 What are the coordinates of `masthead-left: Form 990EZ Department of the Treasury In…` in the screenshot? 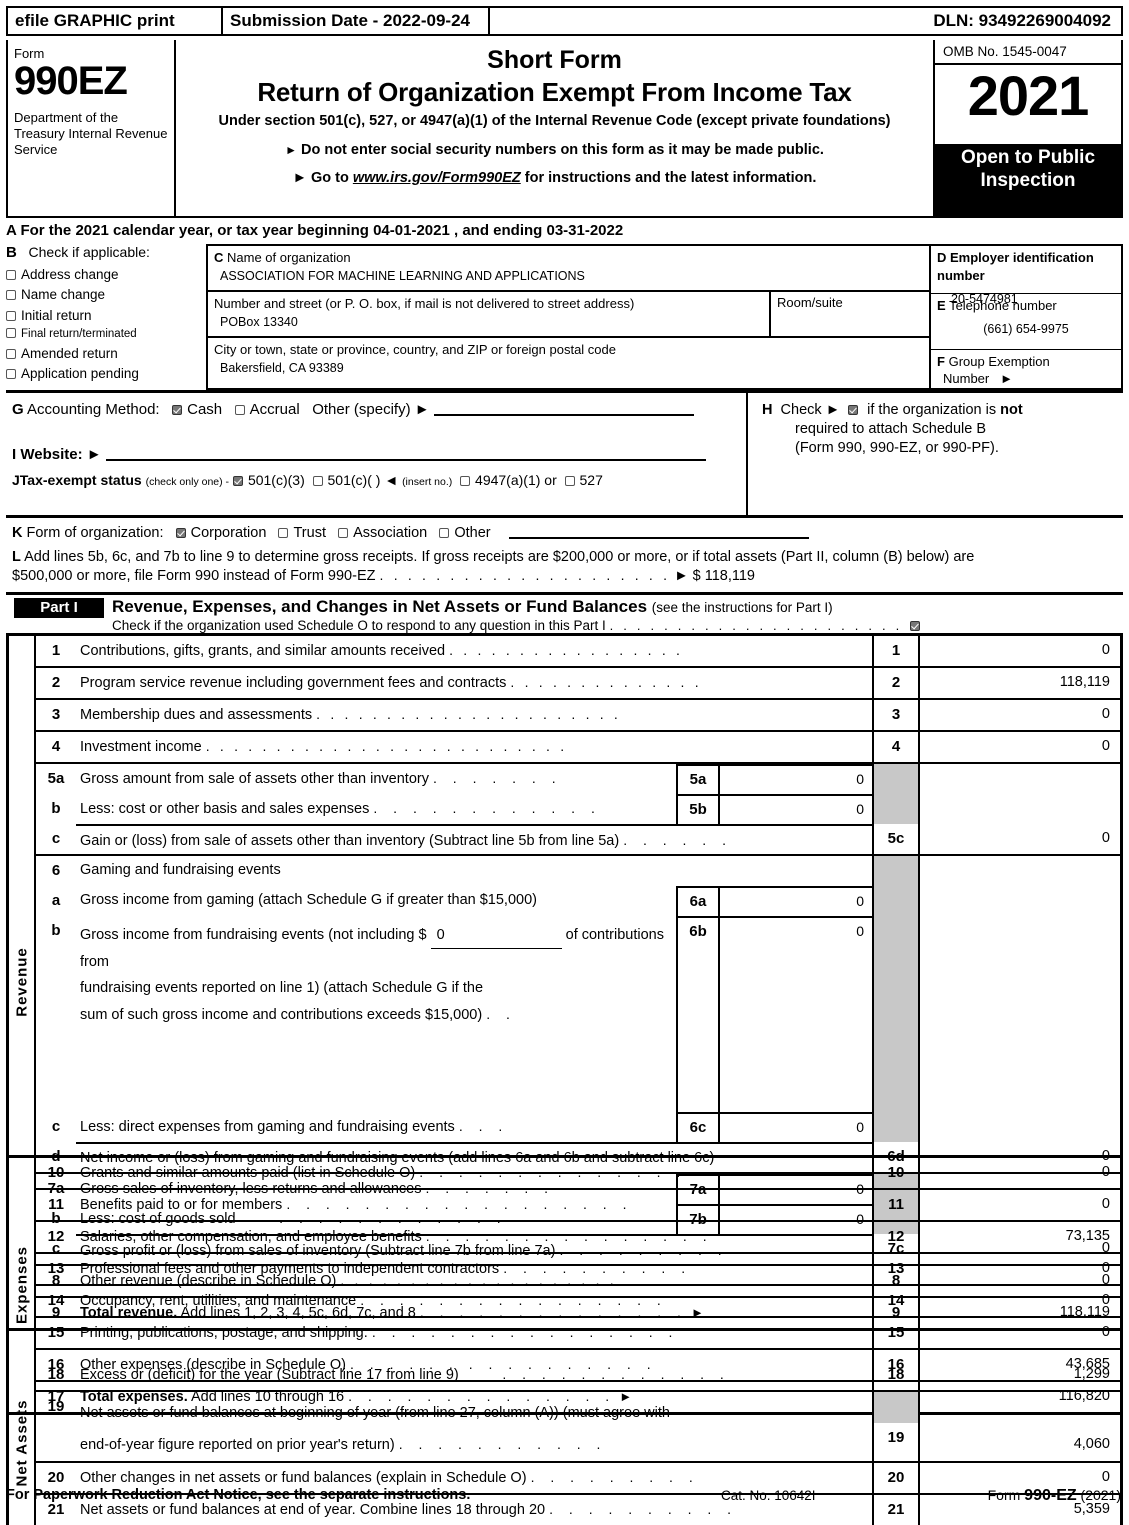 It's located at (92, 128).